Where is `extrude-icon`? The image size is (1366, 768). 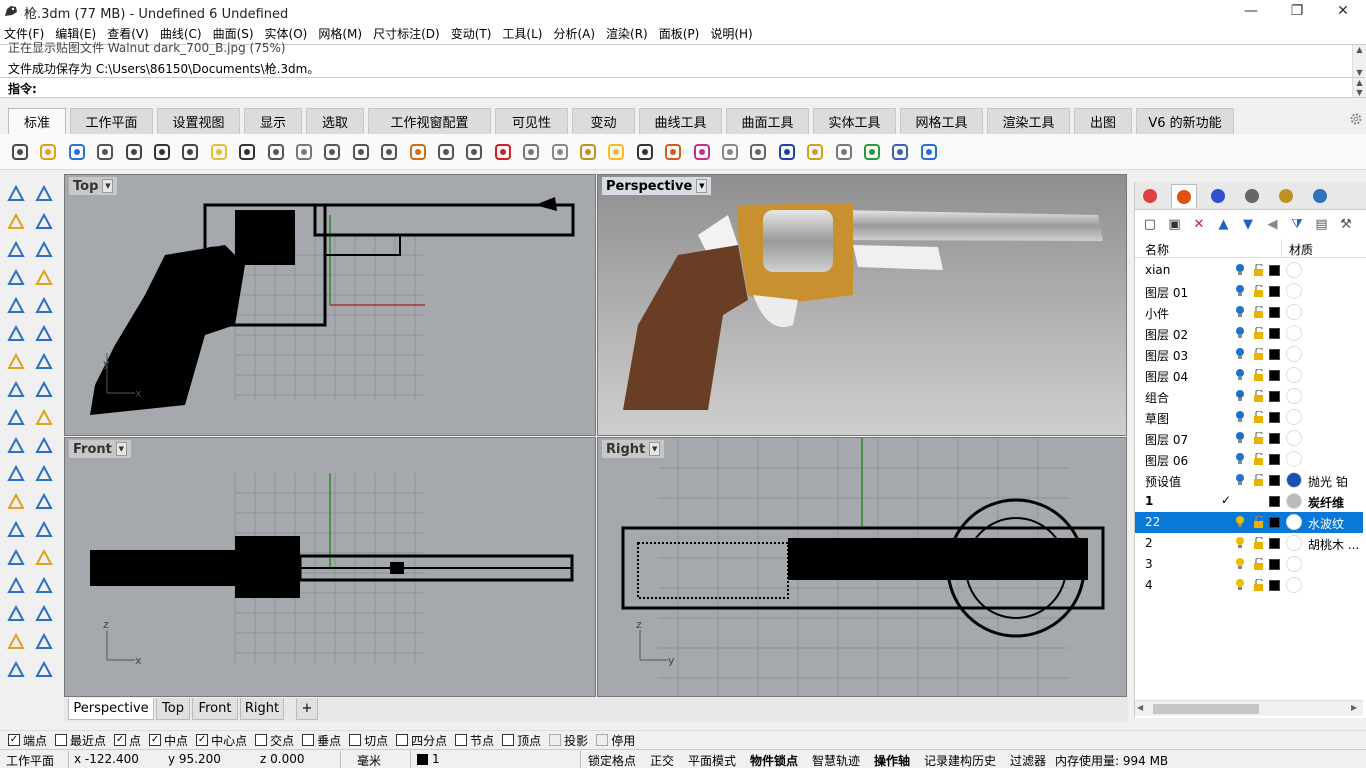 extrude-icon is located at coordinates (16, 390).